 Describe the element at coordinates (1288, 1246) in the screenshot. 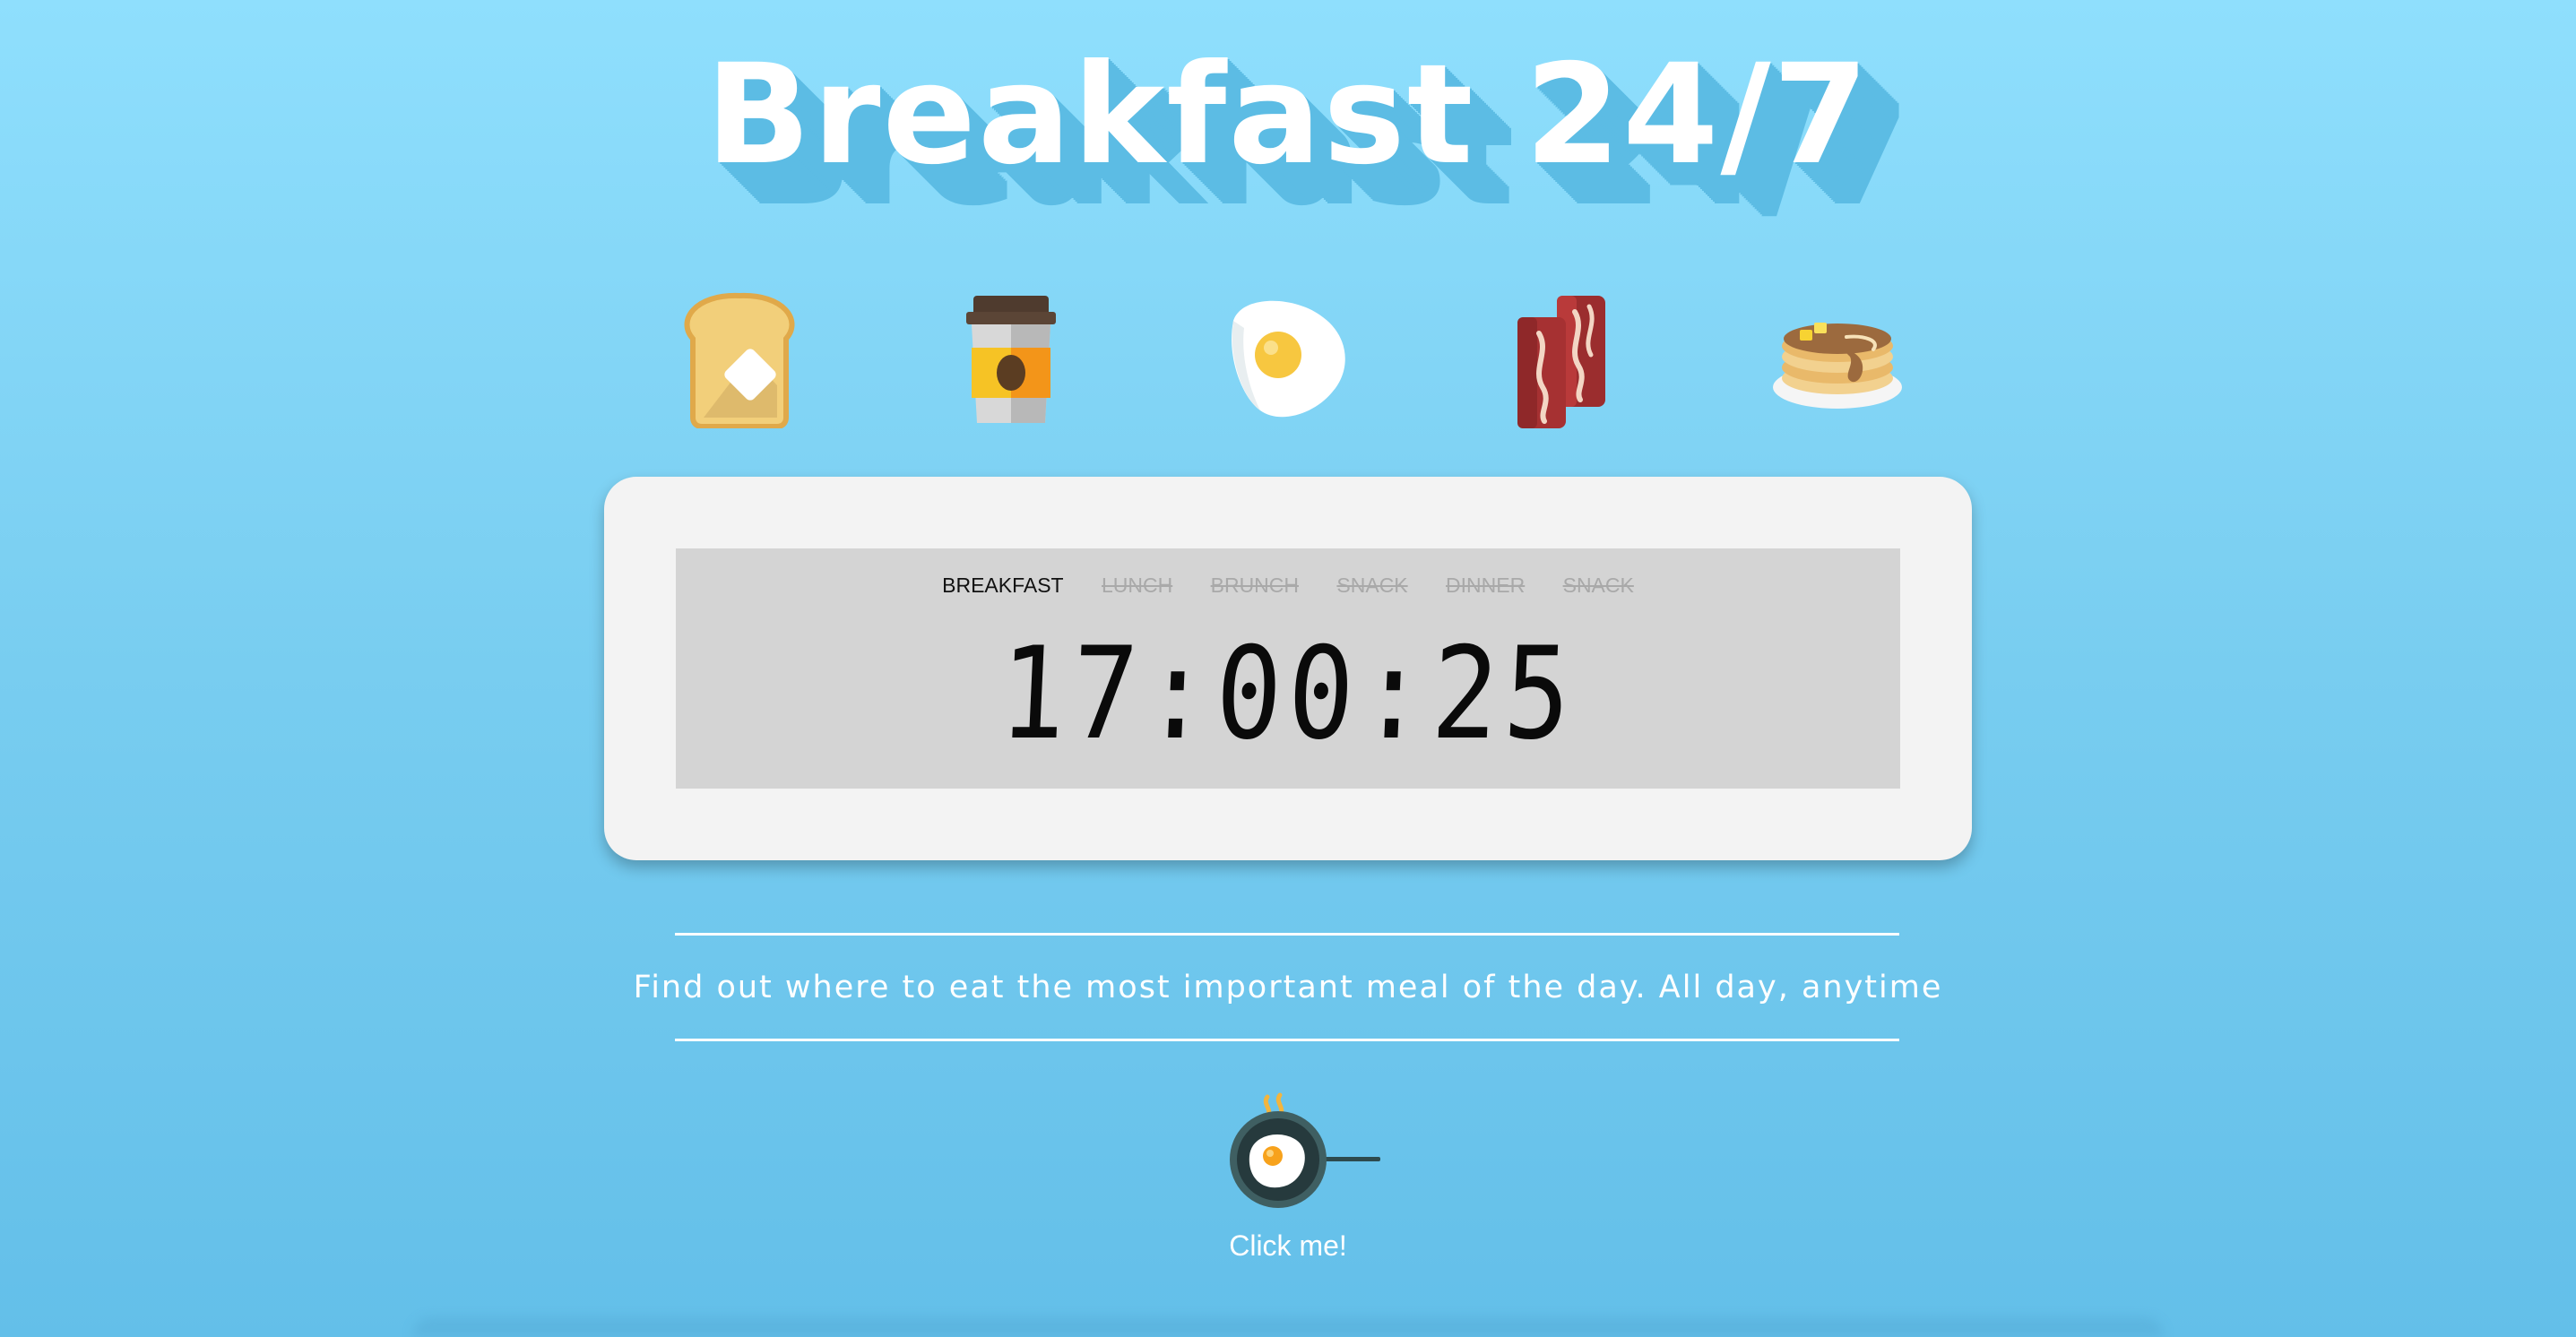

I see `click-me-label: Click me!` at that location.